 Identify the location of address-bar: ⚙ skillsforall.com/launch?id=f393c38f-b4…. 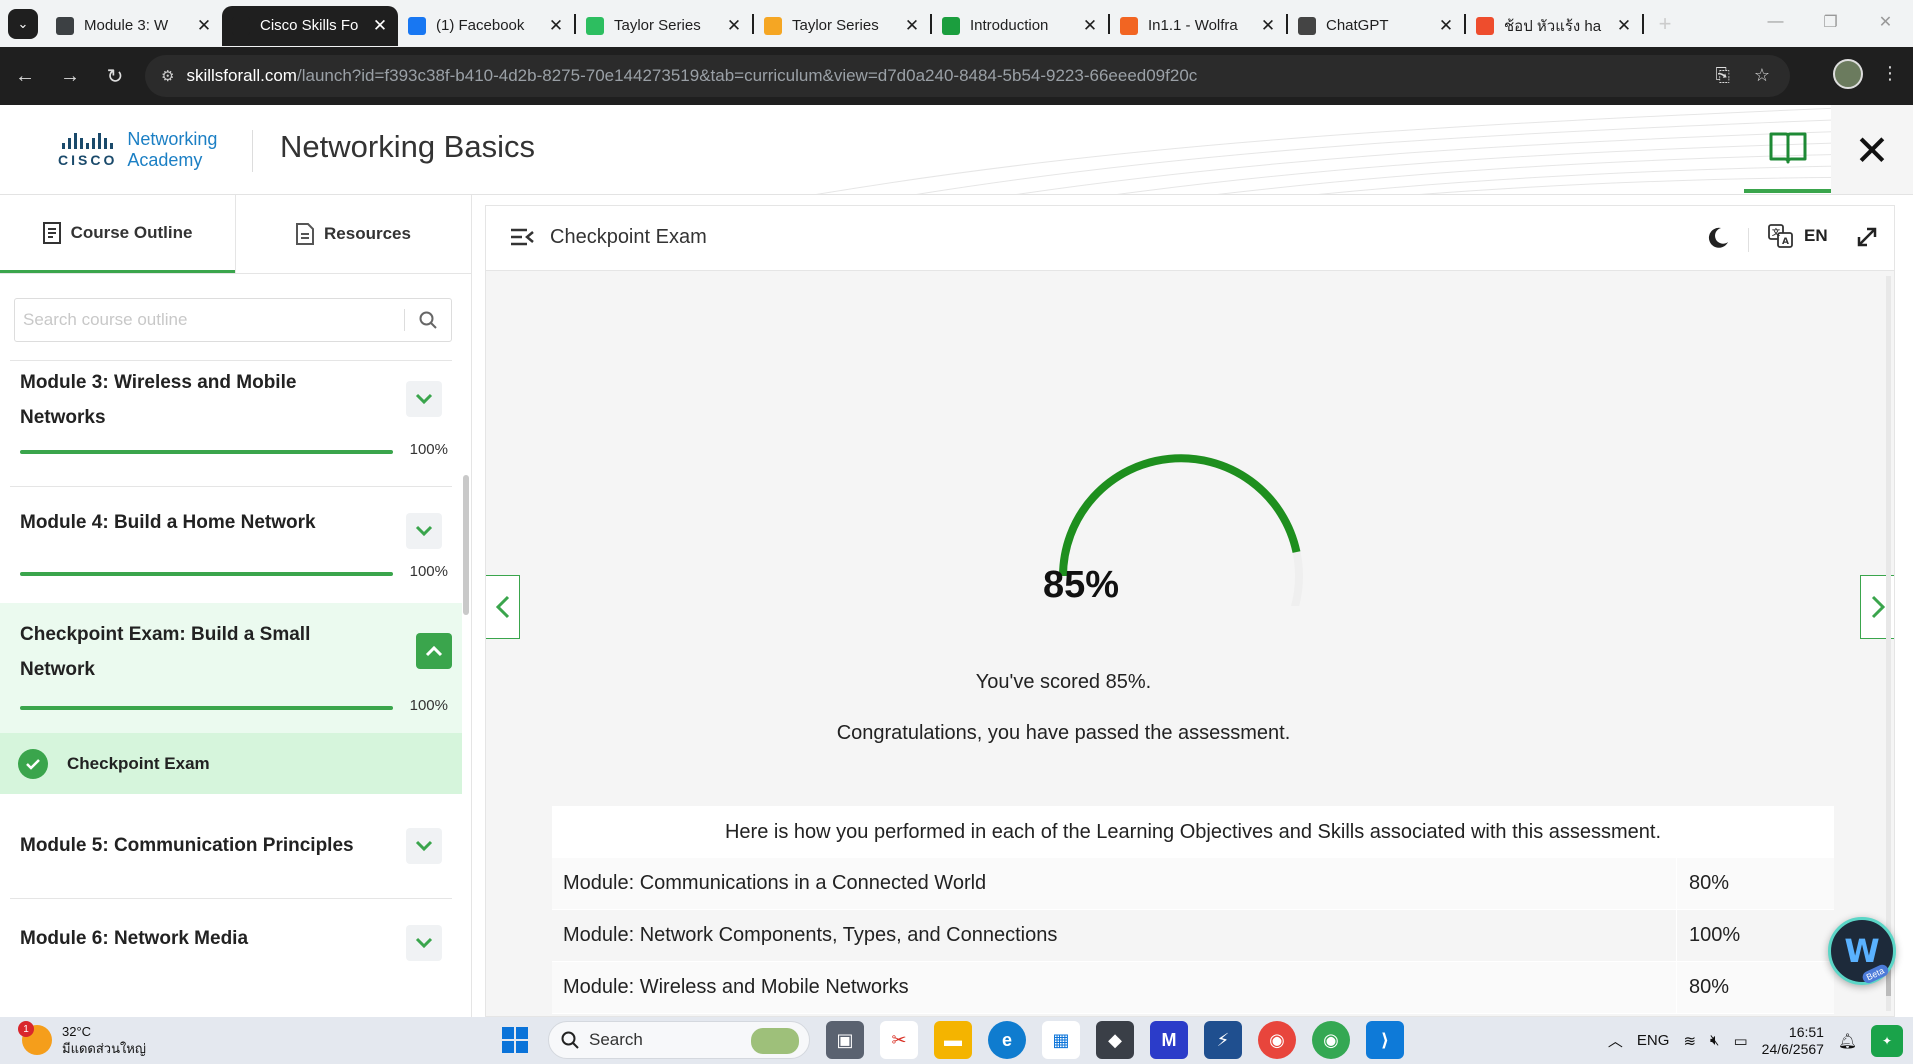
(967, 76).